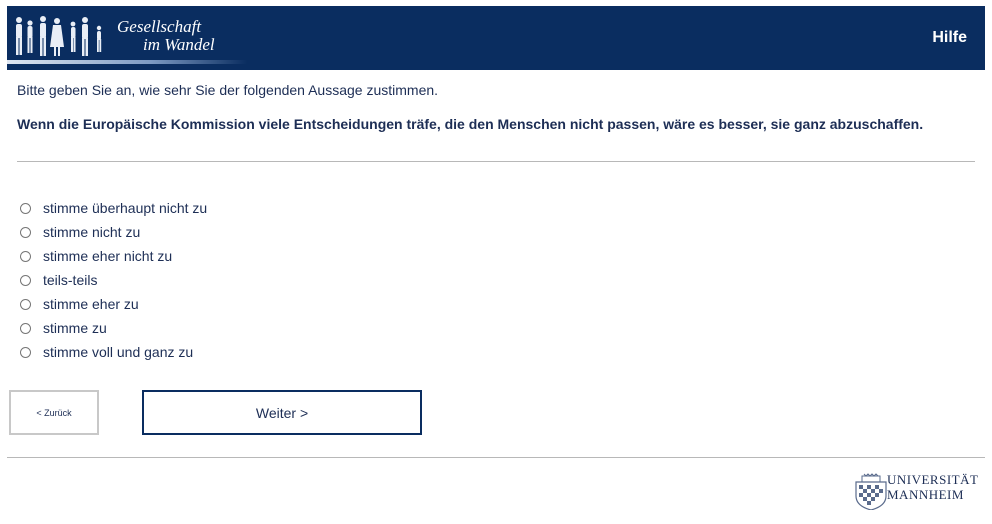 This screenshot has height=524, width=992. I want to click on option-label: stimme zu, so click(75, 328).